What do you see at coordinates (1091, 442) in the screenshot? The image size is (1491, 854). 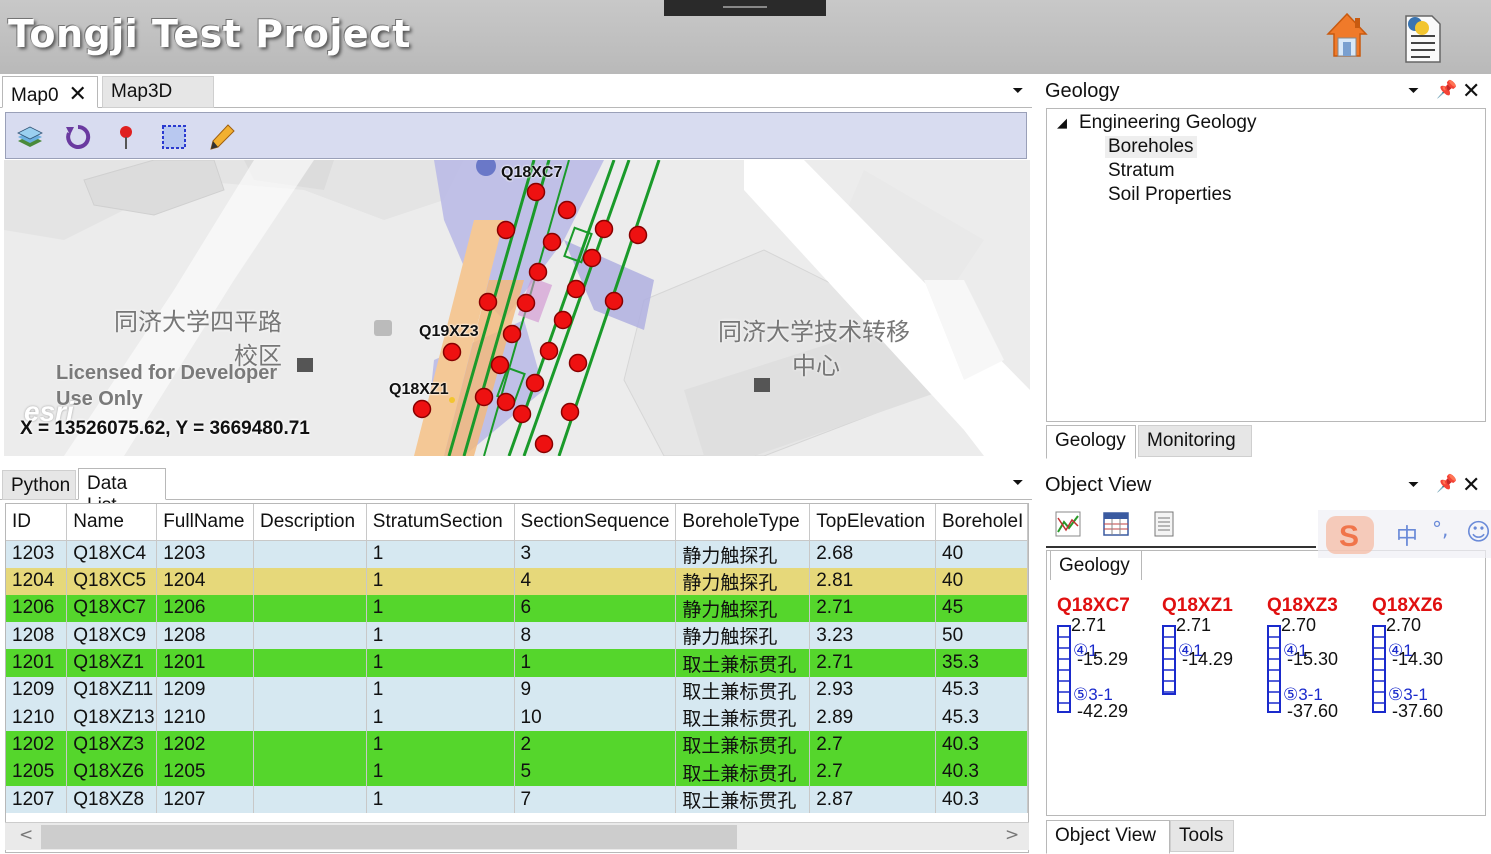 I see `tab-geology: Geology` at bounding box center [1091, 442].